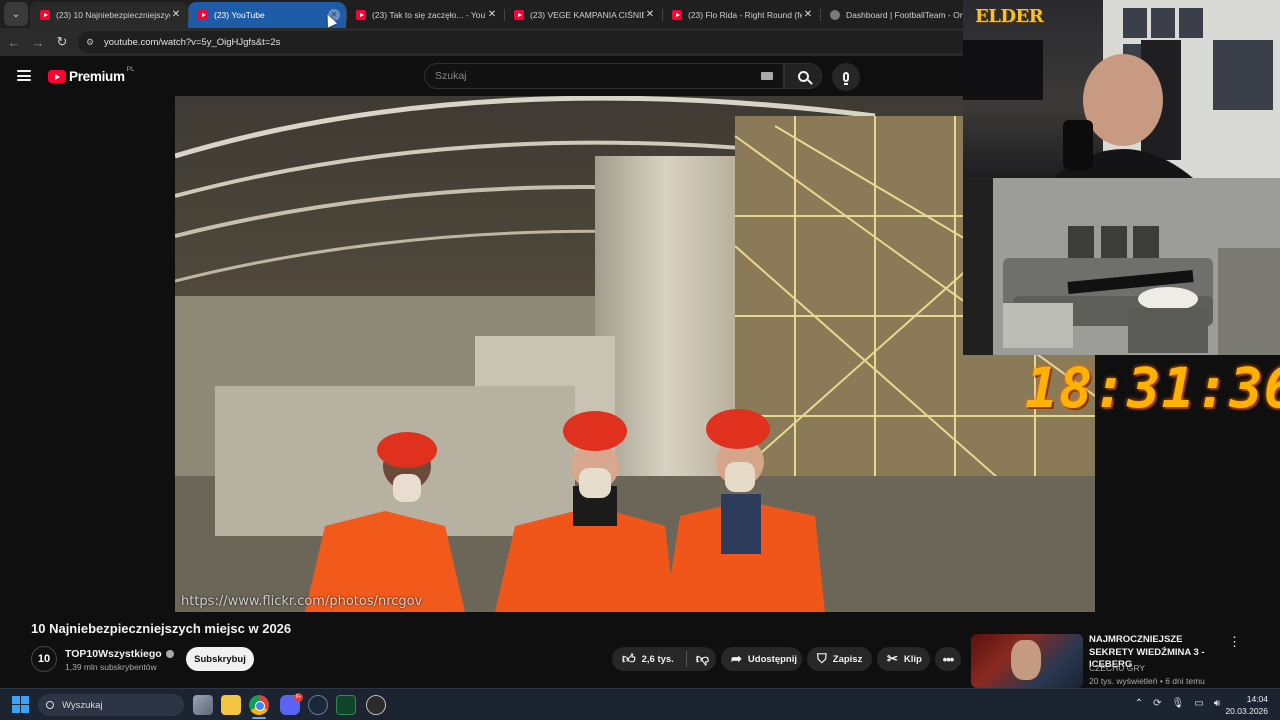 This screenshot has height=720, width=1280. I want to click on system-tray: ⌃ ⟳ 🎙︎ ▭ 🔊︎, so click(1172, 703).